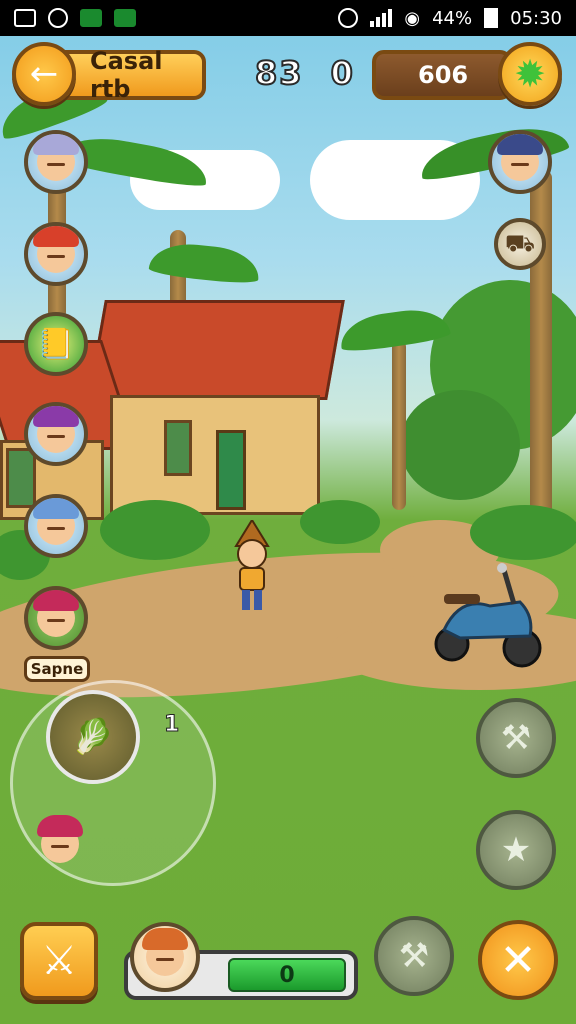 This screenshot has height=1024, width=576. I want to click on coin-counter: 606, so click(442, 75).